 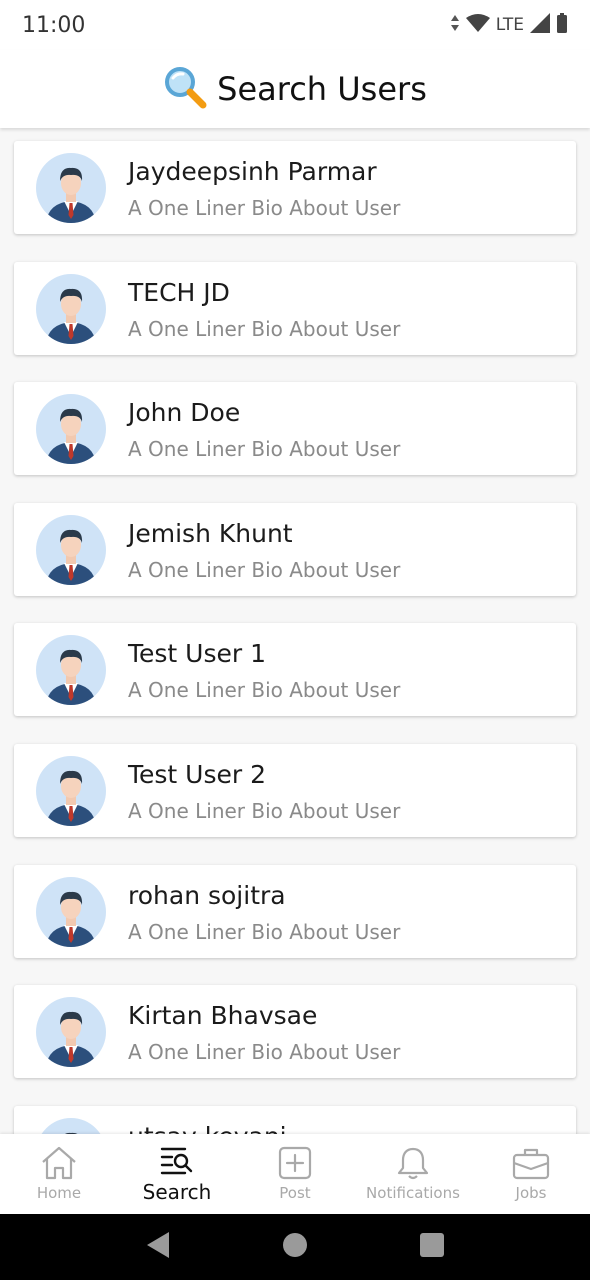 What do you see at coordinates (413, 1193) in the screenshot?
I see `nav-label-notifications: Notifications` at bounding box center [413, 1193].